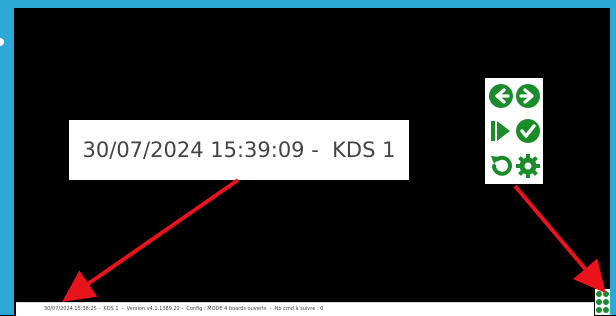  What do you see at coordinates (501, 131) in the screenshot?
I see `skip-to-end-icon` at bounding box center [501, 131].